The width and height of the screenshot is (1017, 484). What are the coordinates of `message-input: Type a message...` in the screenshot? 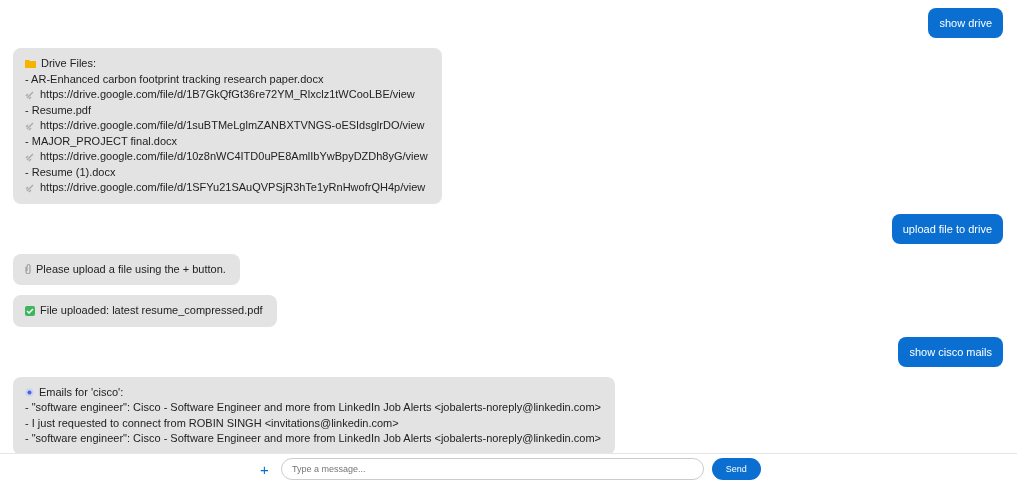 It's located at (492, 469).